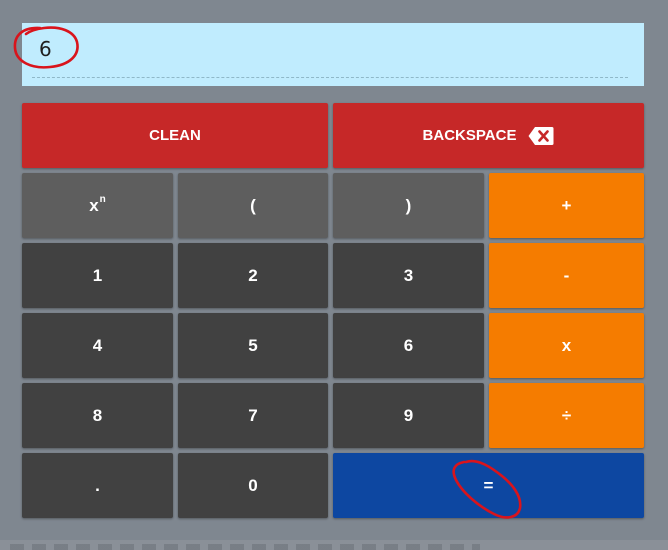 The width and height of the screenshot is (668, 550). I want to click on decimal-point-button: ., so click(97, 485).